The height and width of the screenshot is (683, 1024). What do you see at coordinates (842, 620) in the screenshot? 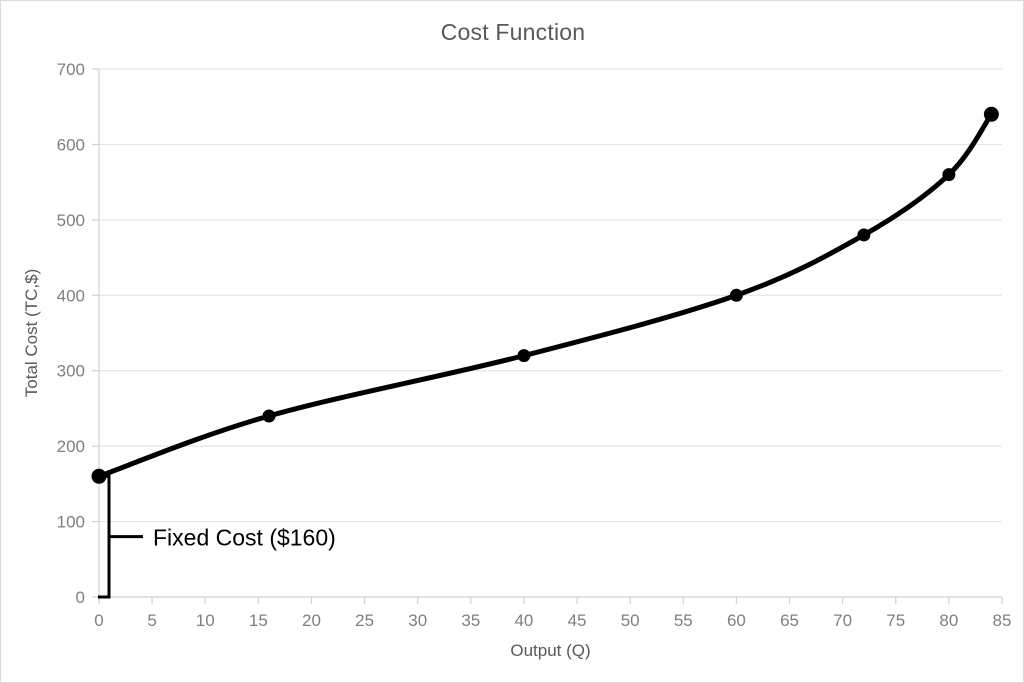
I see `x-tick-label: 70` at bounding box center [842, 620].